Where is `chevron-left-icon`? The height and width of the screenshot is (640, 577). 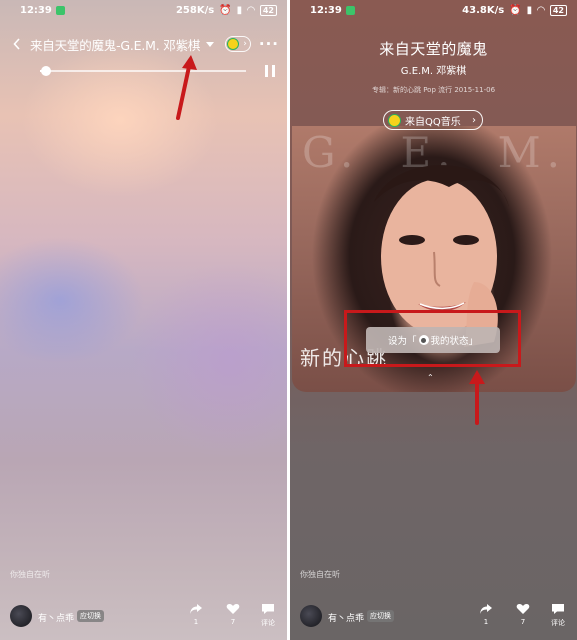 chevron-left-icon is located at coordinates (16, 44).